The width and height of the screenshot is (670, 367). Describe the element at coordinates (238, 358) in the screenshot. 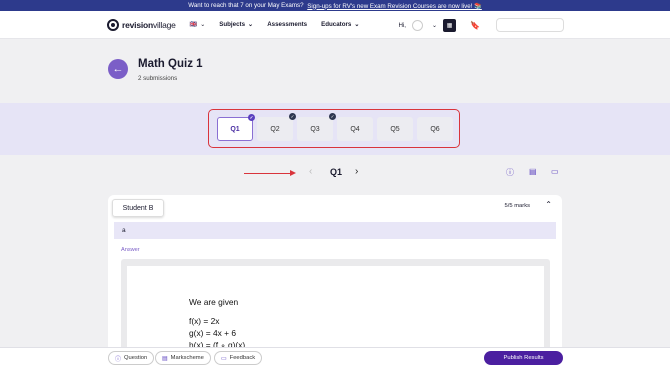

I see `feedback-button: ▭ Feedback` at that location.